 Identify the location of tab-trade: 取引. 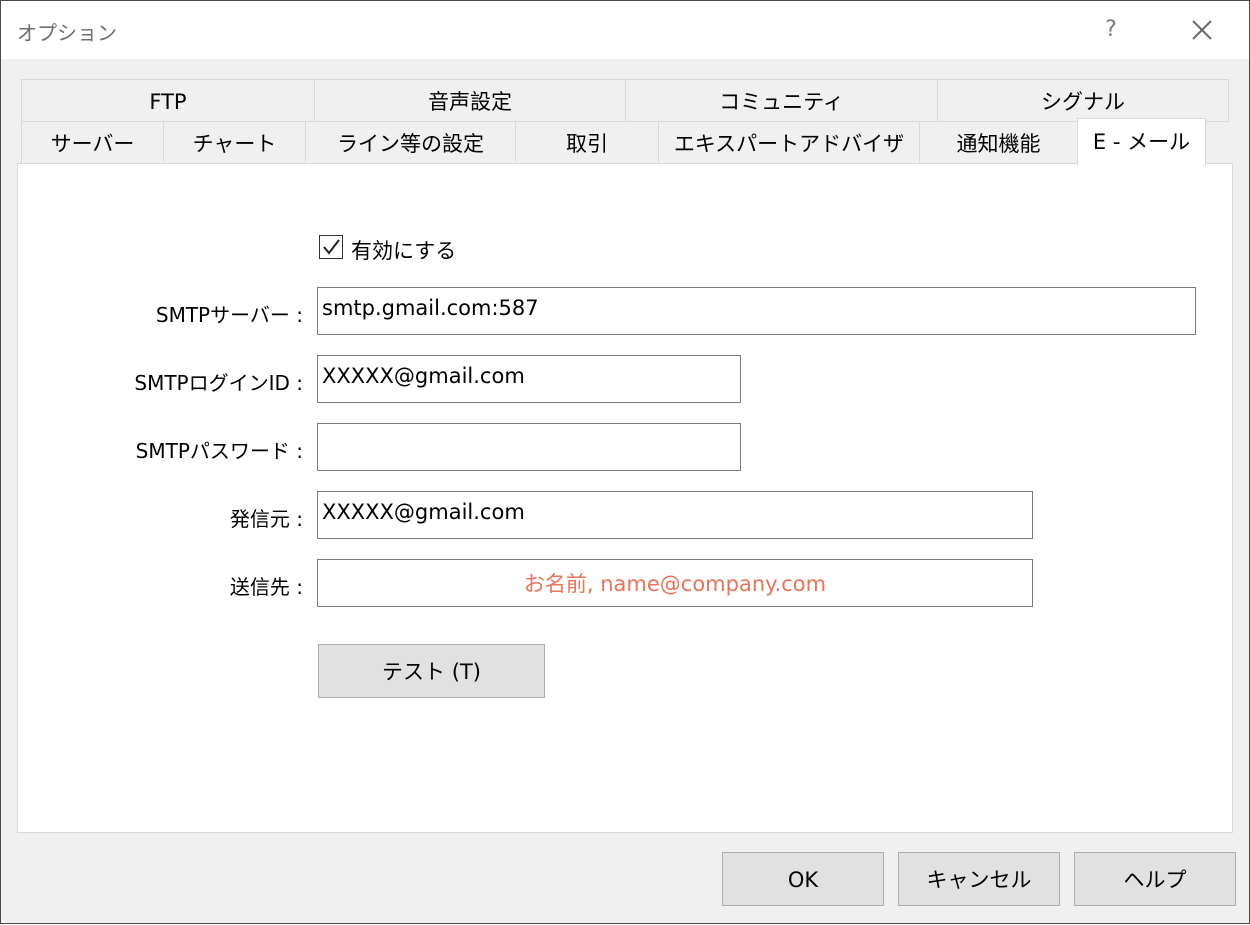
(587, 143).